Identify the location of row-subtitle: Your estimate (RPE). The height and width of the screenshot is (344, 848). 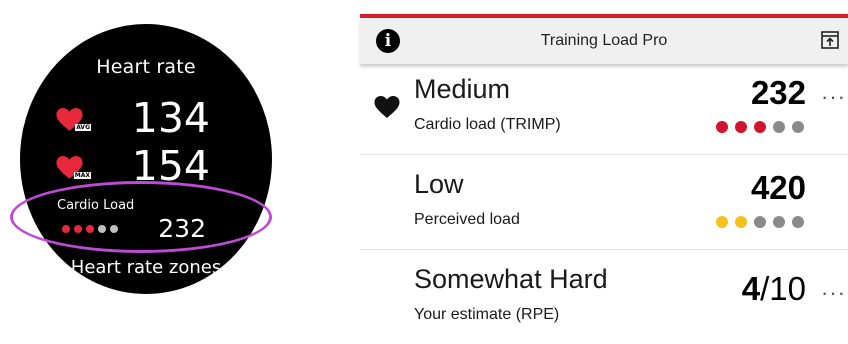
(487, 314).